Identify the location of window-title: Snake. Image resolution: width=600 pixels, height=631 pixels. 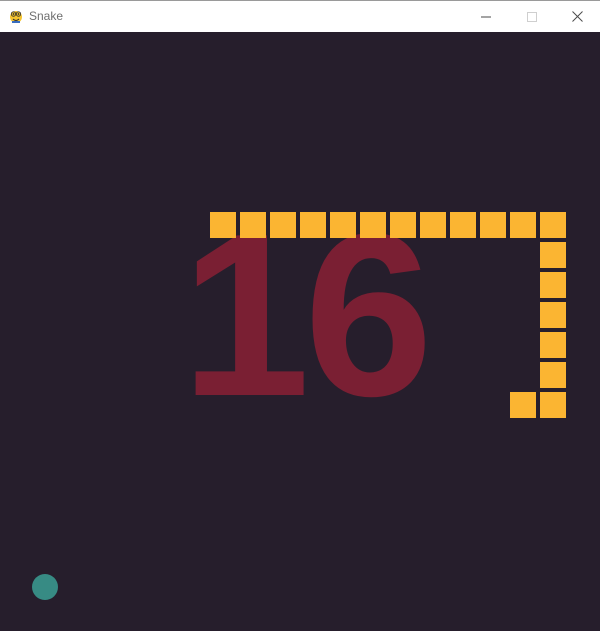
(46, 16).